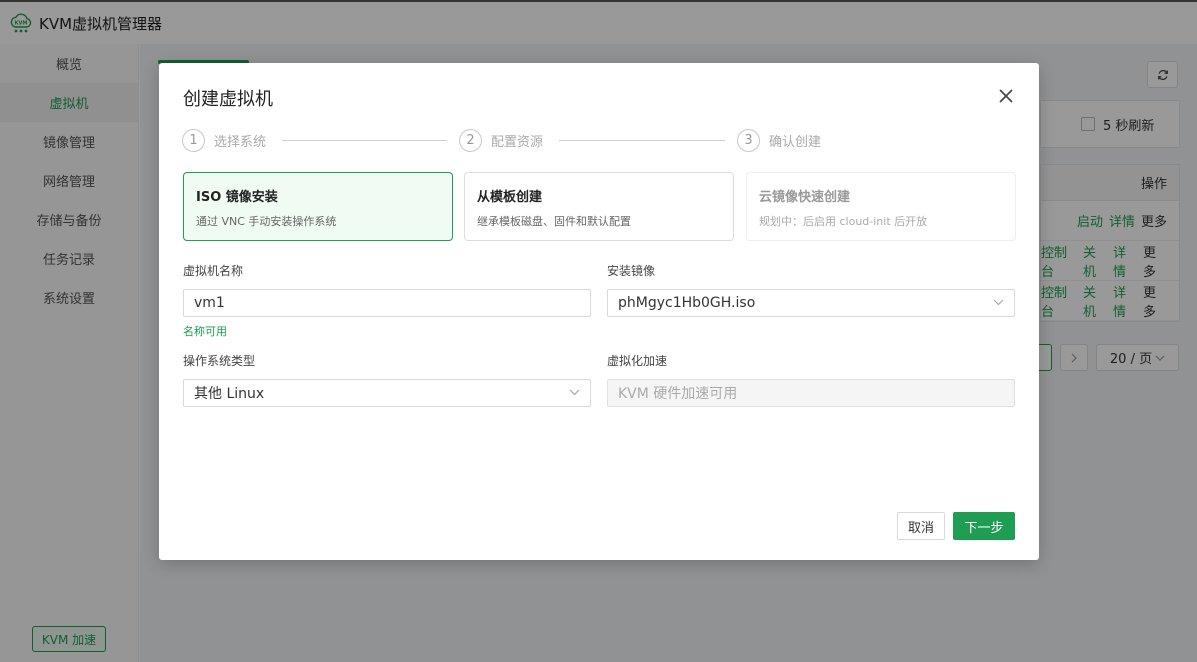 This screenshot has height=662, width=1197. Describe the element at coordinates (631, 271) in the screenshot. I see `image-label: 安装镜像` at that location.